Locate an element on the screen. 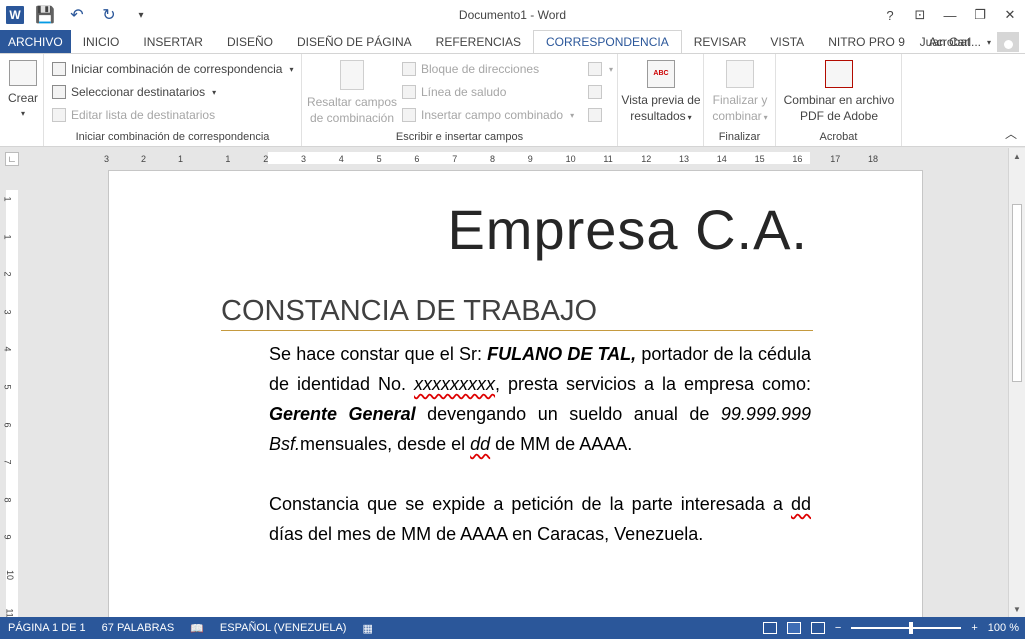 Image resolution: width=1025 pixels, height=639 pixels. editar-lista-button: Editar lista de destinatarios is located at coordinates (133, 115).